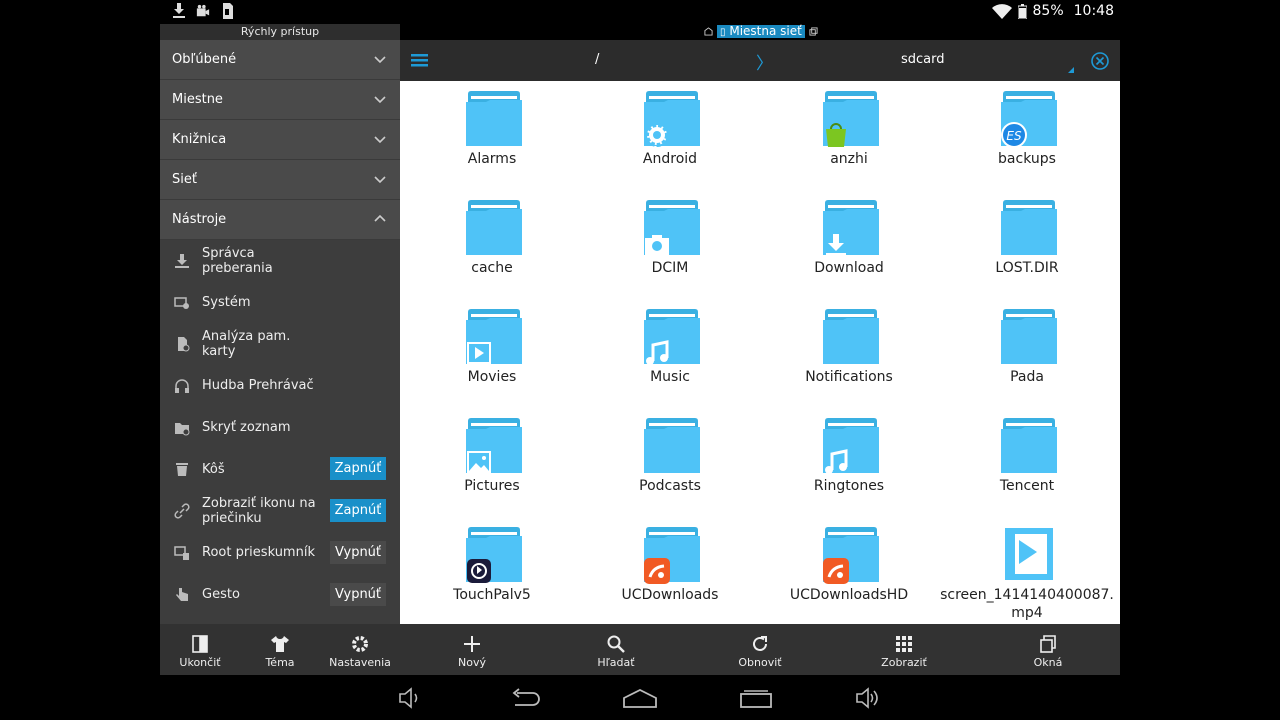  Describe the element at coordinates (1100, 61) in the screenshot. I see `close-icon` at that location.